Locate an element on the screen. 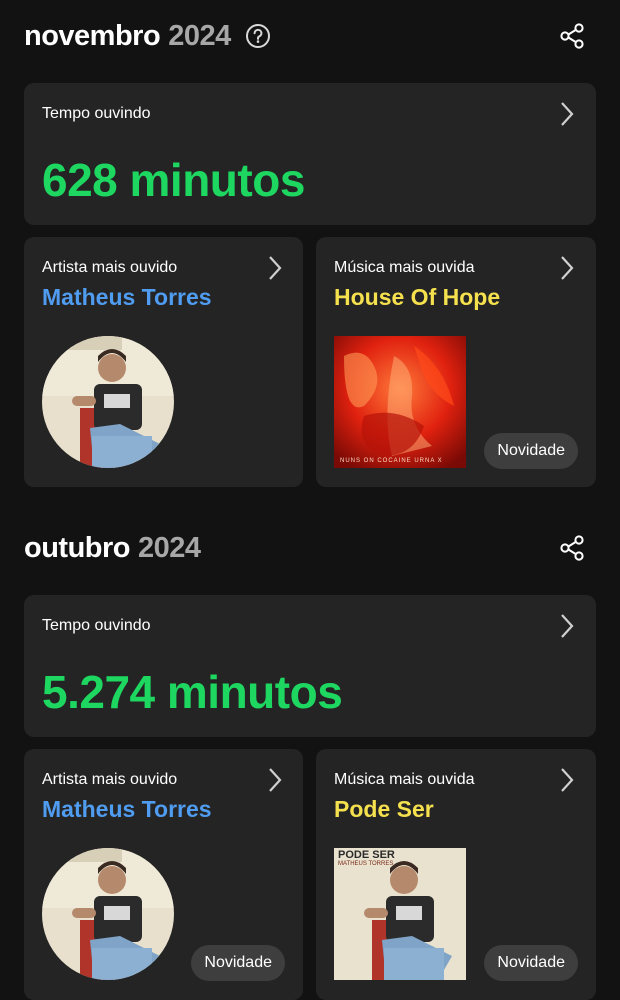 The image size is (620, 1000). listening-time-card: Tempo ouvindo 628 minutos is located at coordinates (310, 154).